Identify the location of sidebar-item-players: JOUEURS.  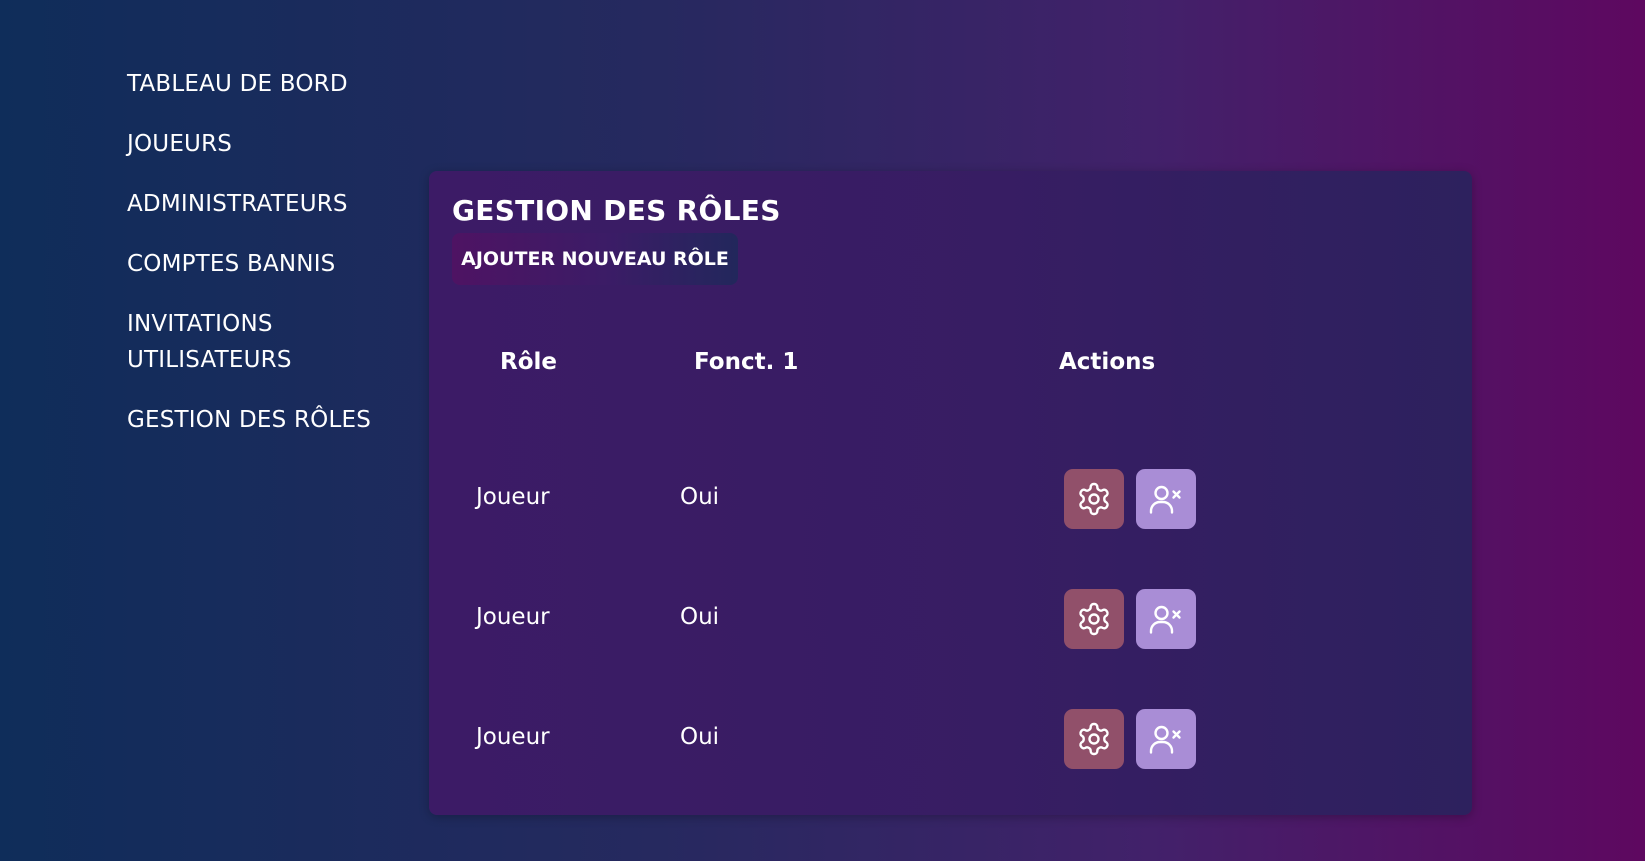
(257, 144).